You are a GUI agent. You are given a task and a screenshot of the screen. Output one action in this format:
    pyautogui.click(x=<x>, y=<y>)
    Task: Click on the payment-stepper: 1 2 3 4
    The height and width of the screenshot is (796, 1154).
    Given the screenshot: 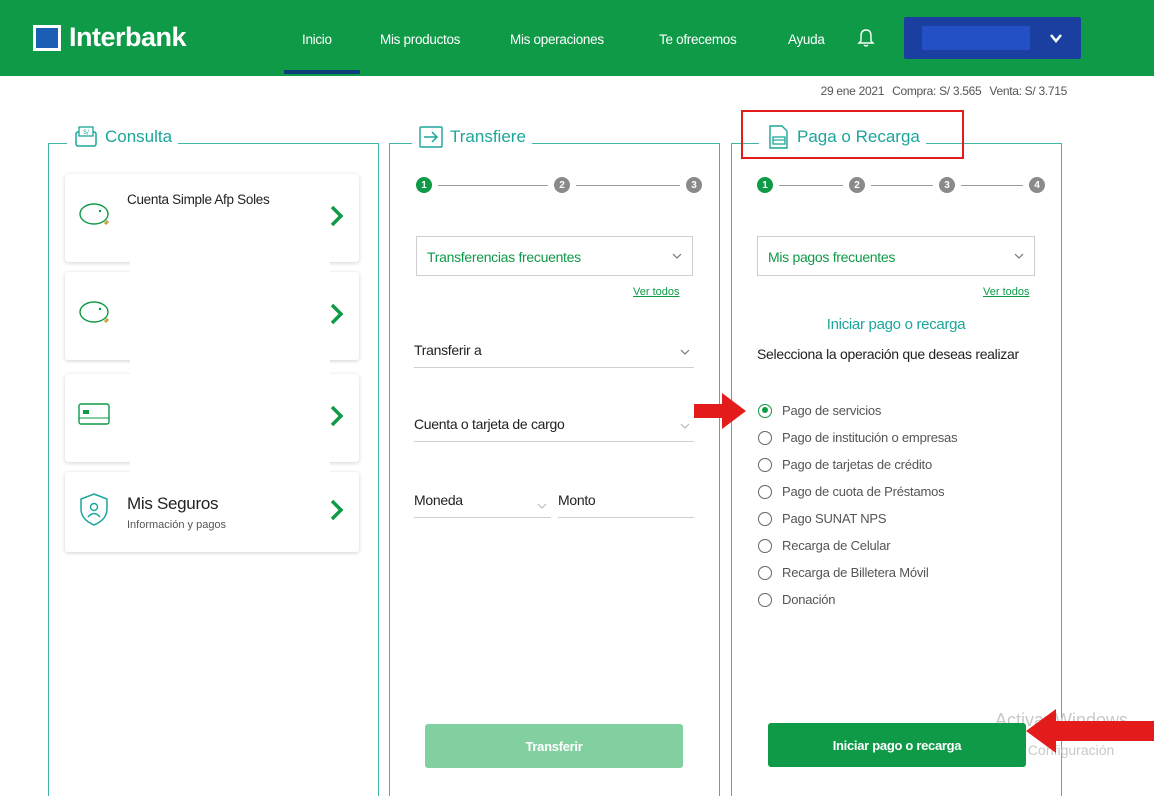 What is the action you would take?
    pyautogui.click(x=901, y=185)
    